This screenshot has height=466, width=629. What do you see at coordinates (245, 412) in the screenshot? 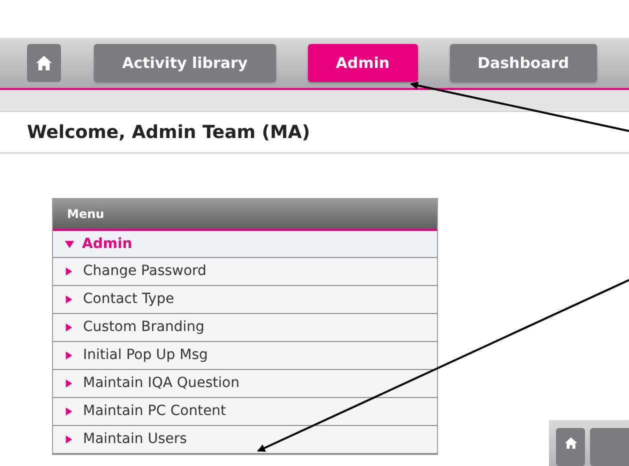
I see `menu-item: Maintain PC Content` at bounding box center [245, 412].